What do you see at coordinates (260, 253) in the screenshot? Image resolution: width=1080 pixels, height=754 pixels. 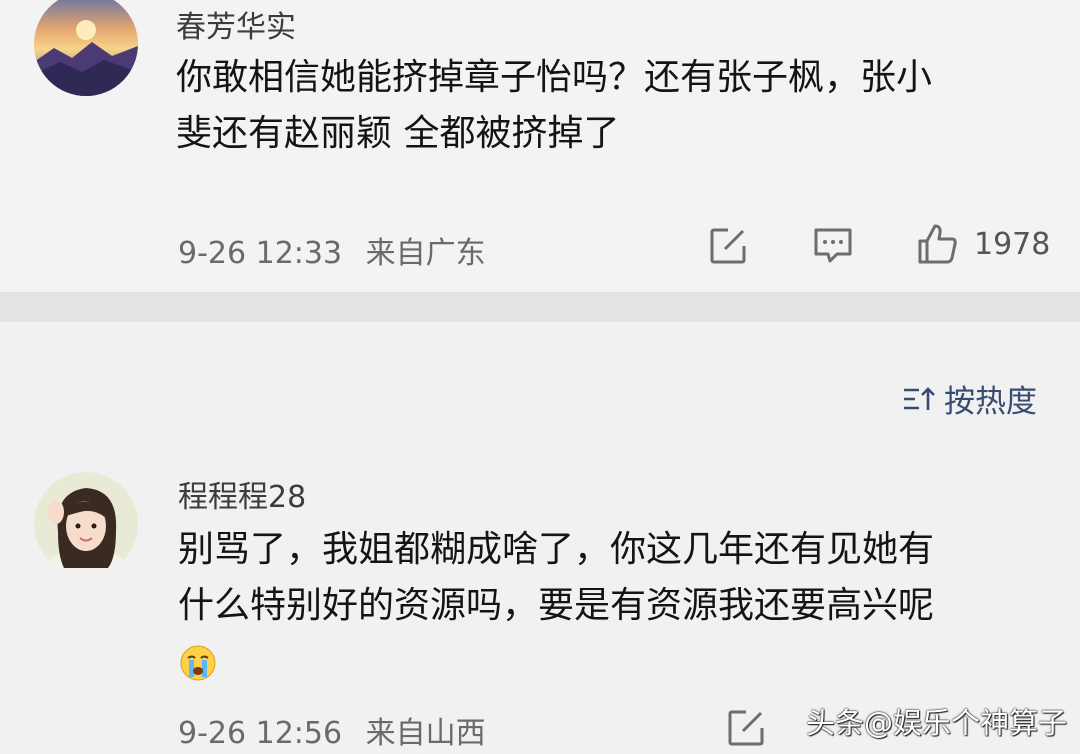 I see `comment-time: 9-26 12:33` at bounding box center [260, 253].